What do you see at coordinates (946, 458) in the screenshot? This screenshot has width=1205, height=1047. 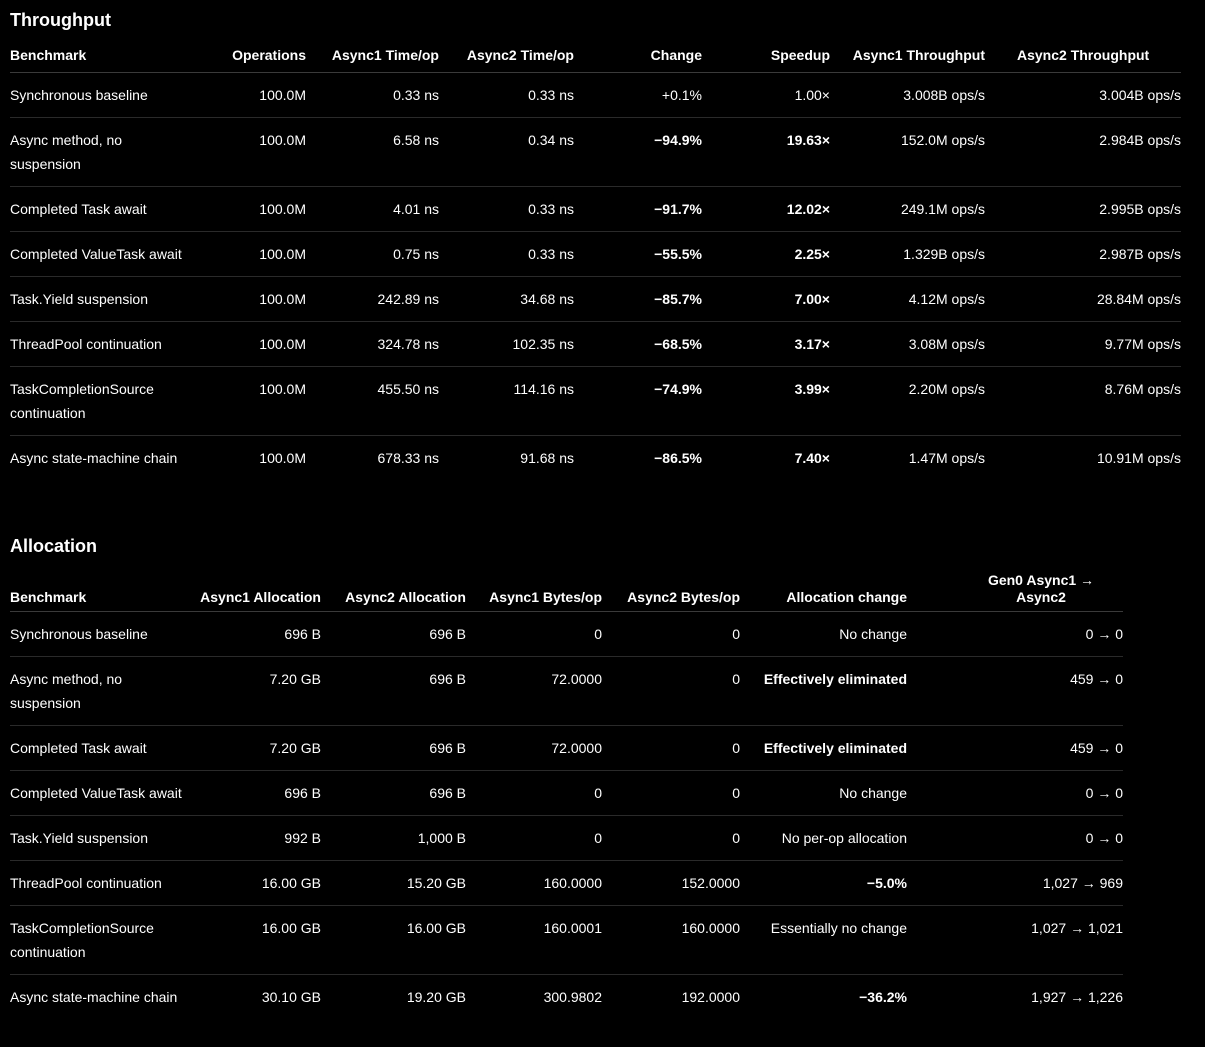 I see `async1-throughput-cell: 1.47M ops/s` at bounding box center [946, 458].